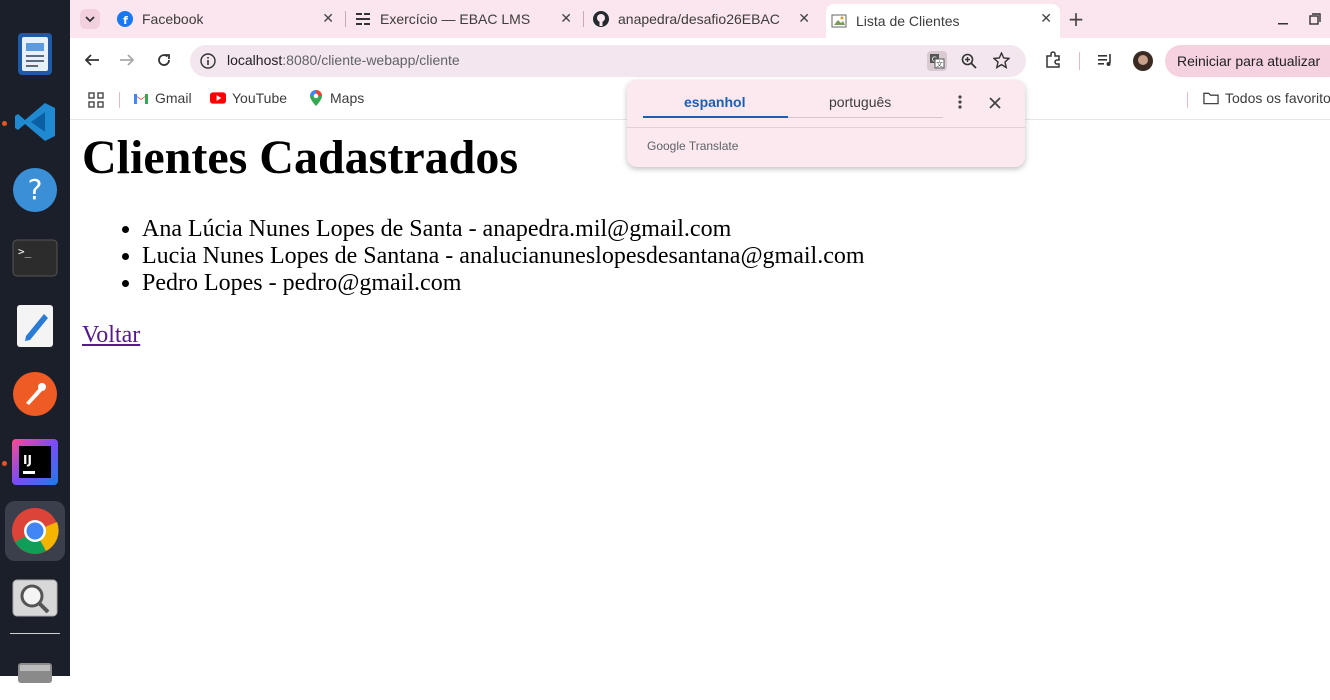 This screenshot has height=700, width=1330. What do you see at coordinates (939, 64) in the screenshot?
I see `svg-text: 文` at bounding box center [939, 64].